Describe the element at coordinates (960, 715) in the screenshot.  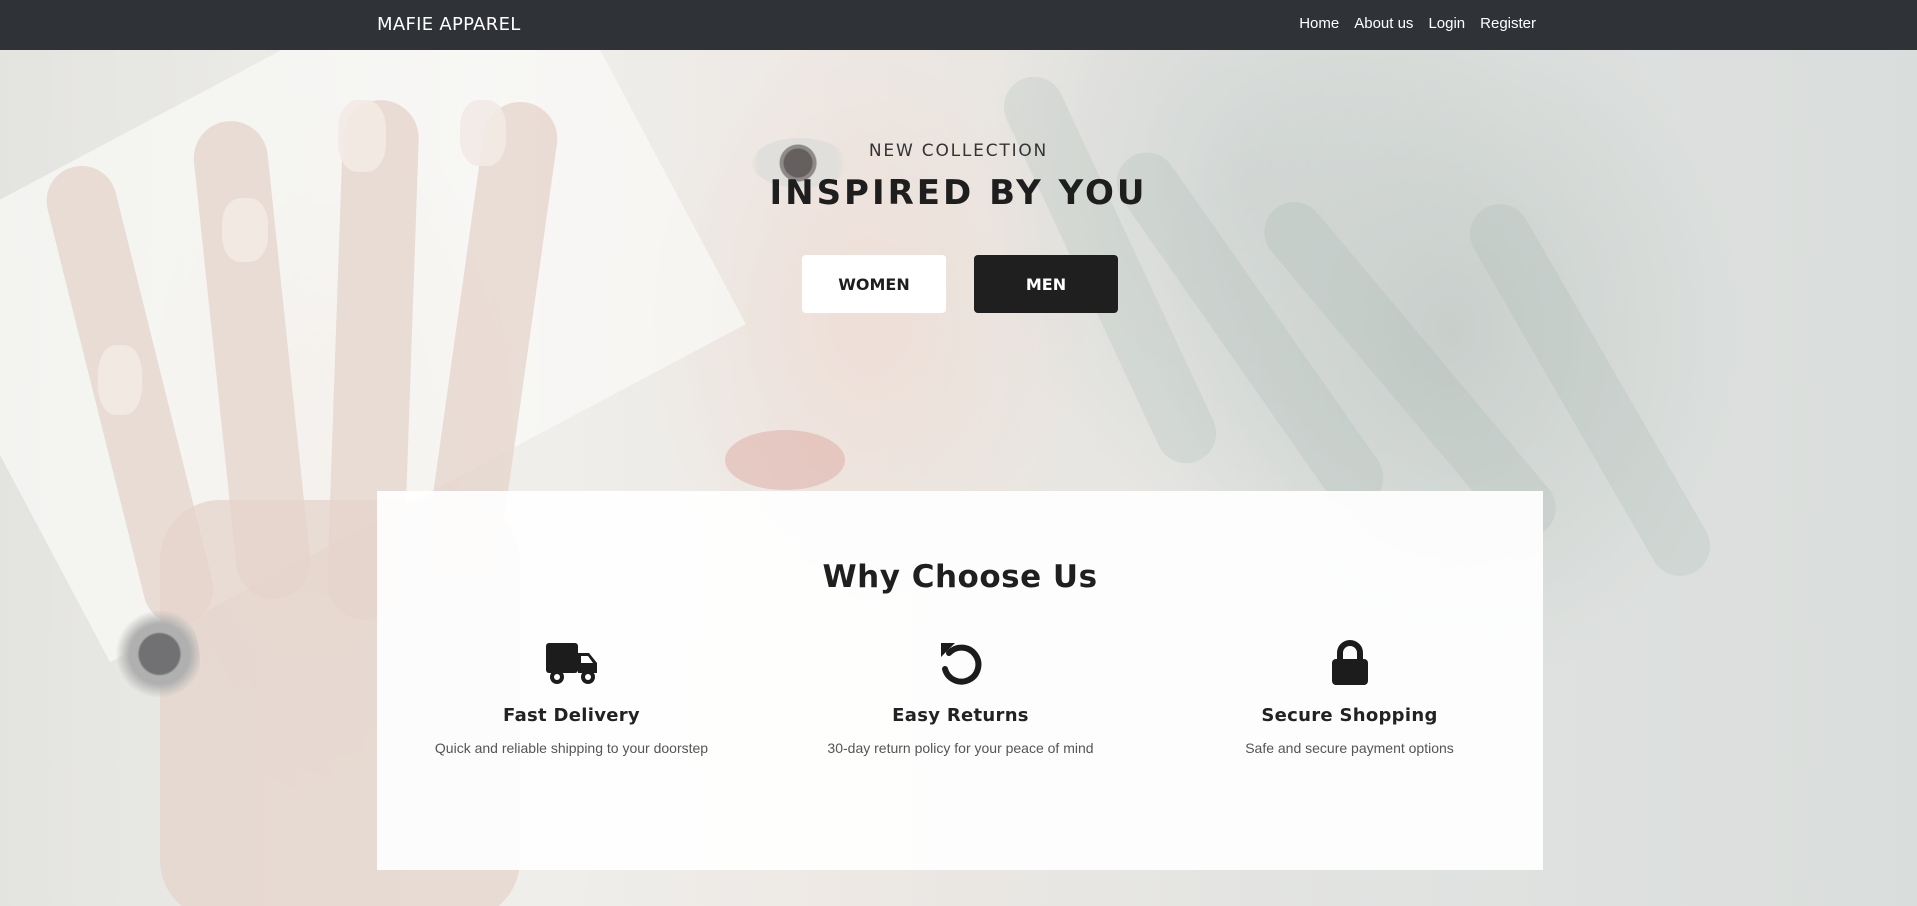
I see `feature-title: Easy Returns` at that location.